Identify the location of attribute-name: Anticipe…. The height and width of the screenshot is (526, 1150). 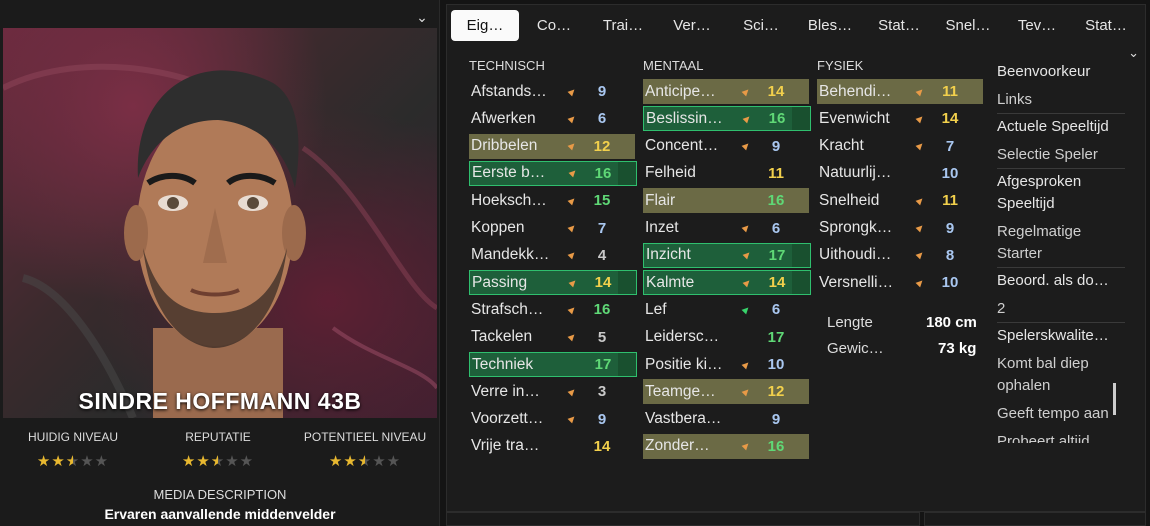
(680, 91).